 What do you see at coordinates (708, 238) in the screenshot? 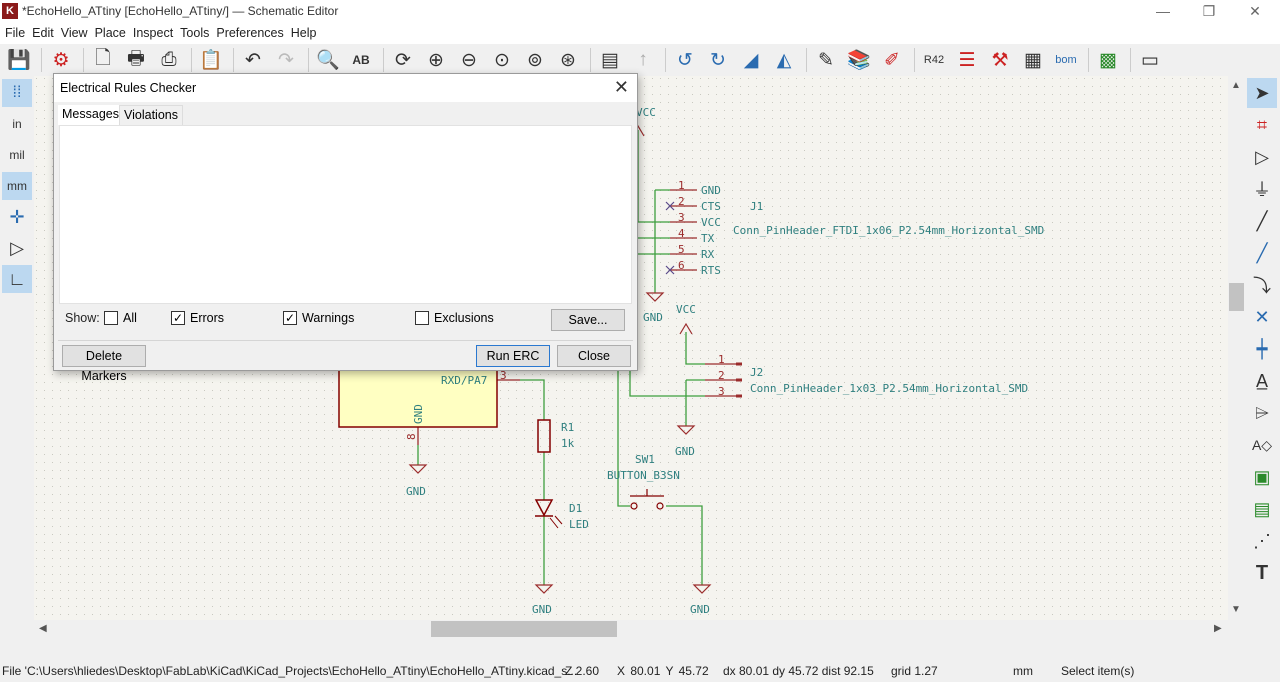
I see `j1-pin-name: TX` at bounding box center [708, 238].